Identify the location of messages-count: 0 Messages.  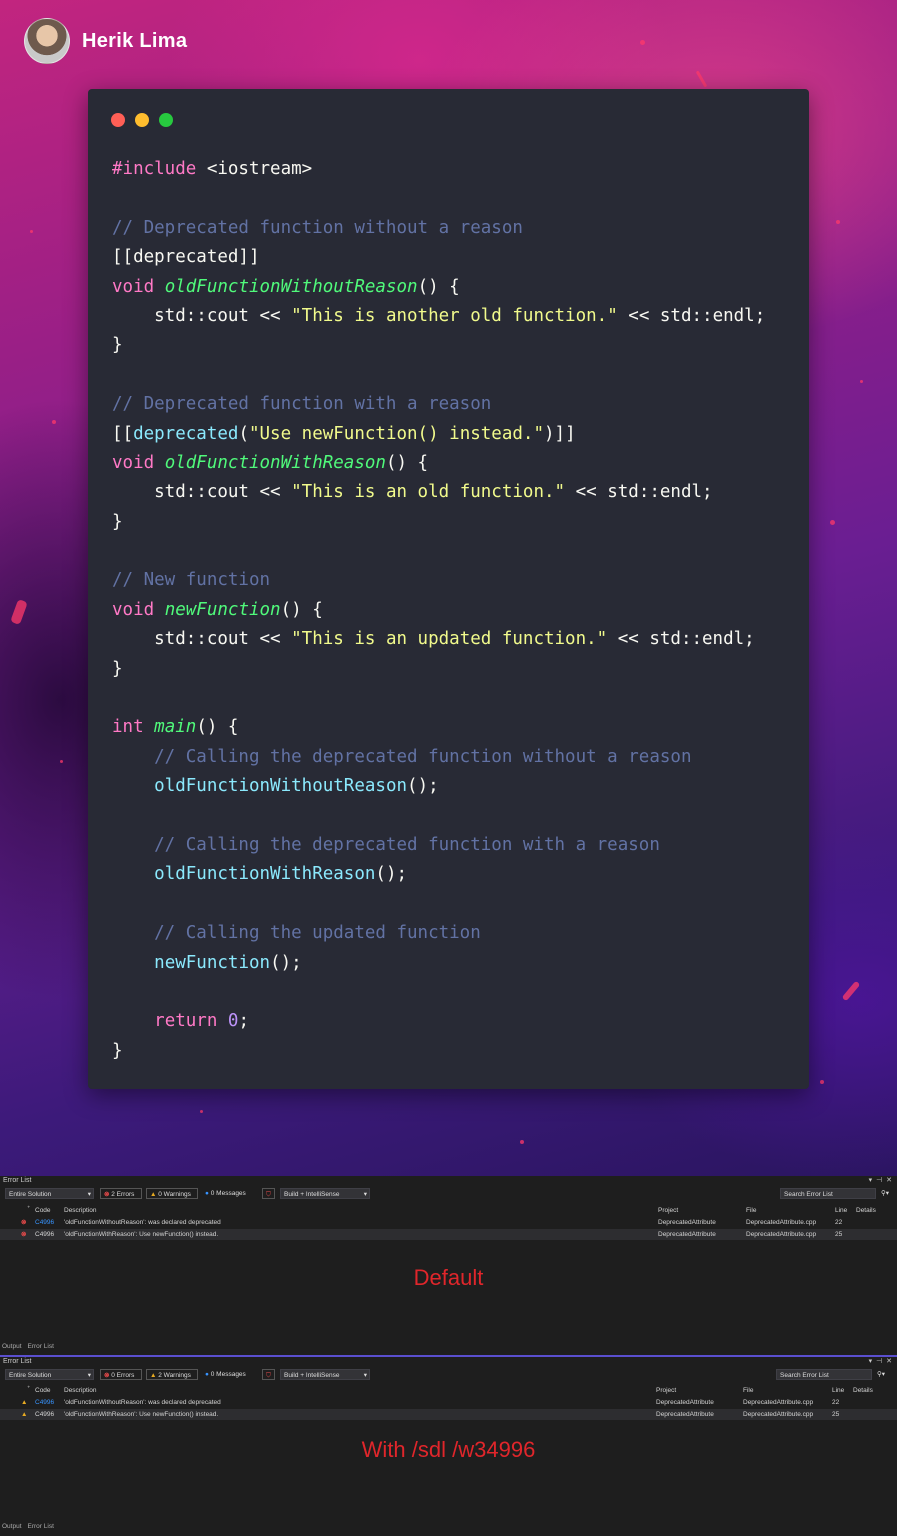
(228, 1374).